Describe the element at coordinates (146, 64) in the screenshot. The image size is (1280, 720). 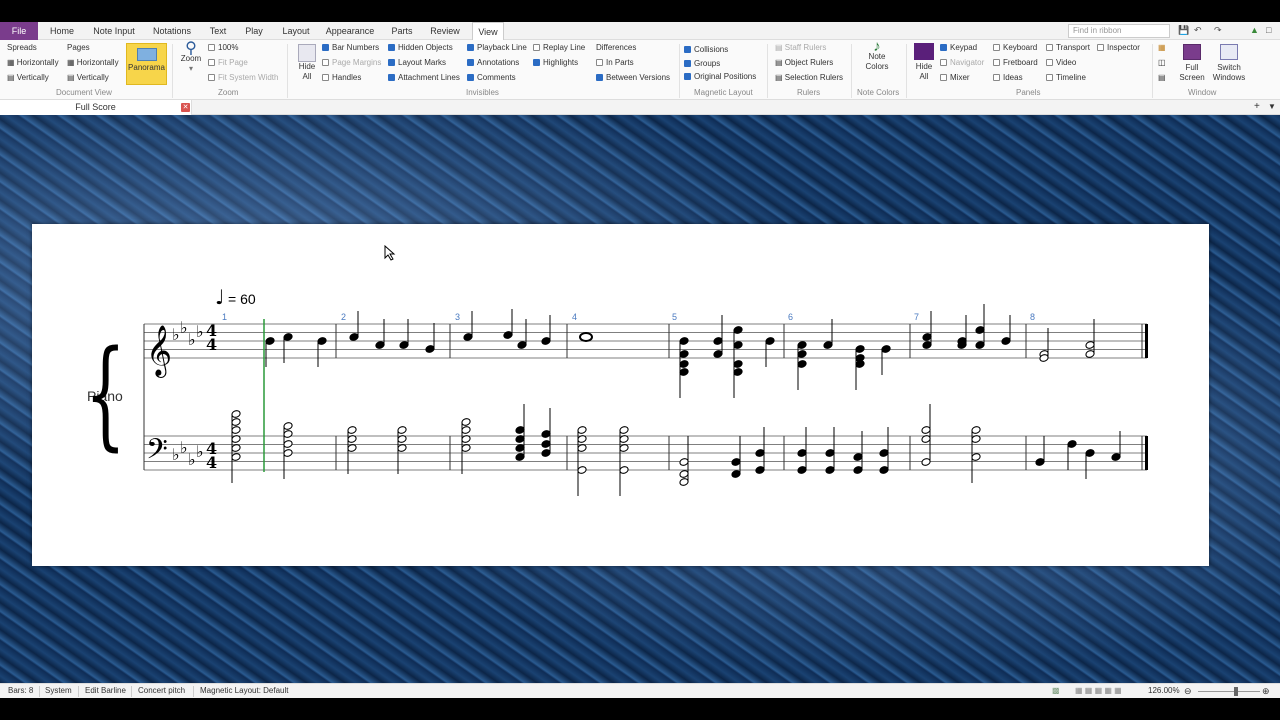
I see `panorama-button: Panorama` at that location.